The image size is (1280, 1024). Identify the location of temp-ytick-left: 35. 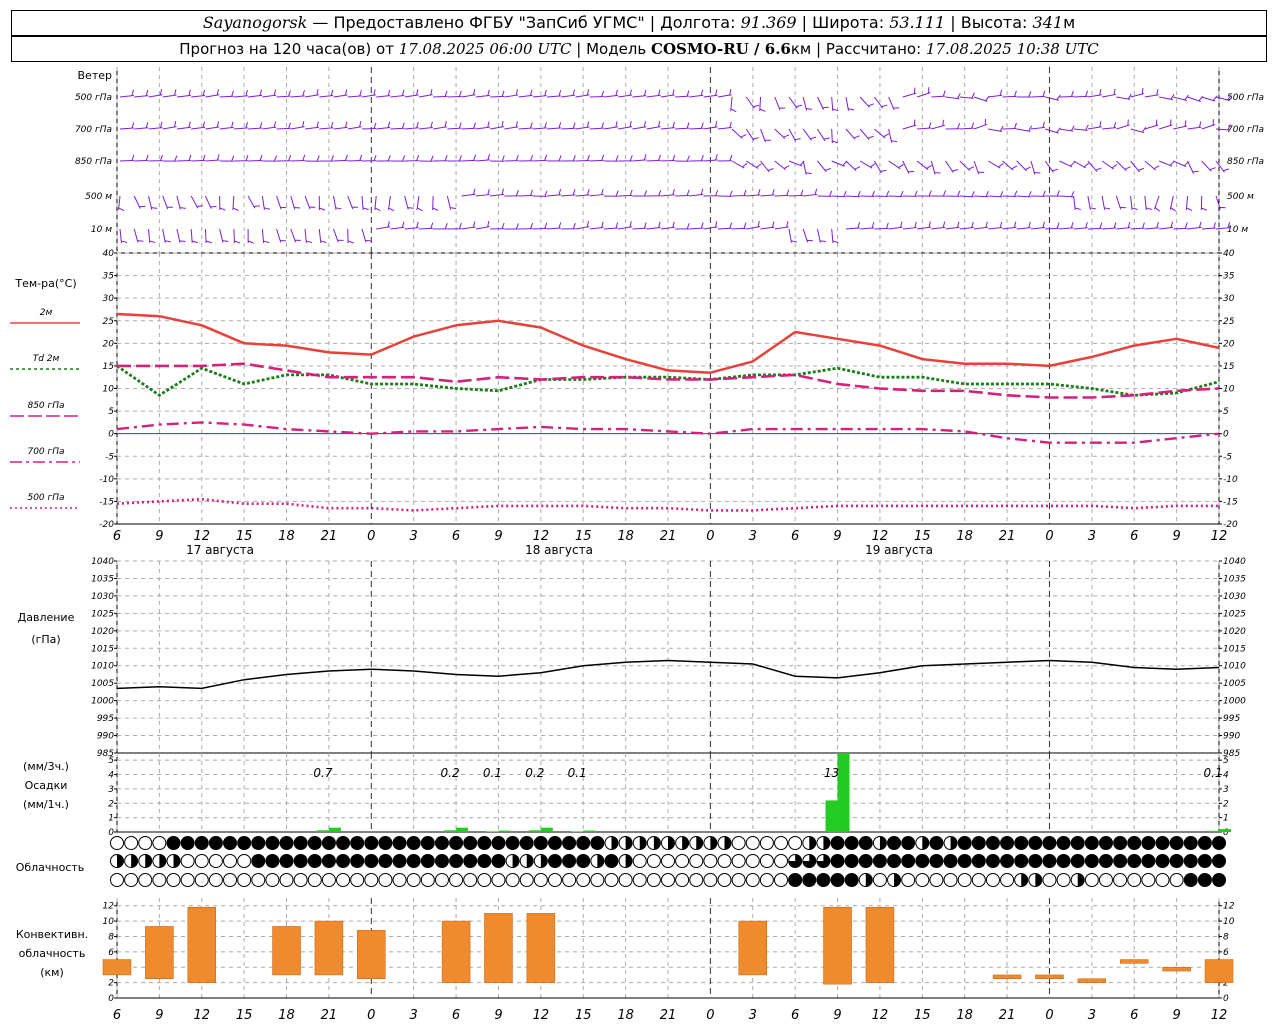
(109, 277).